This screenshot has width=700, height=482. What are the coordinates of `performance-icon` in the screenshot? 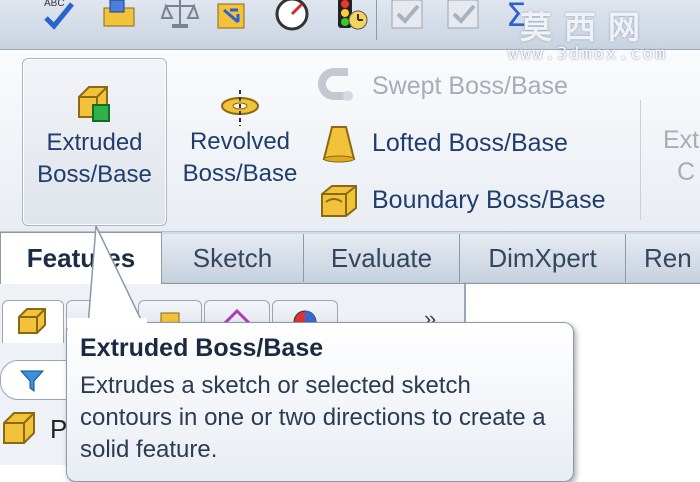 It's located at (292, 17).